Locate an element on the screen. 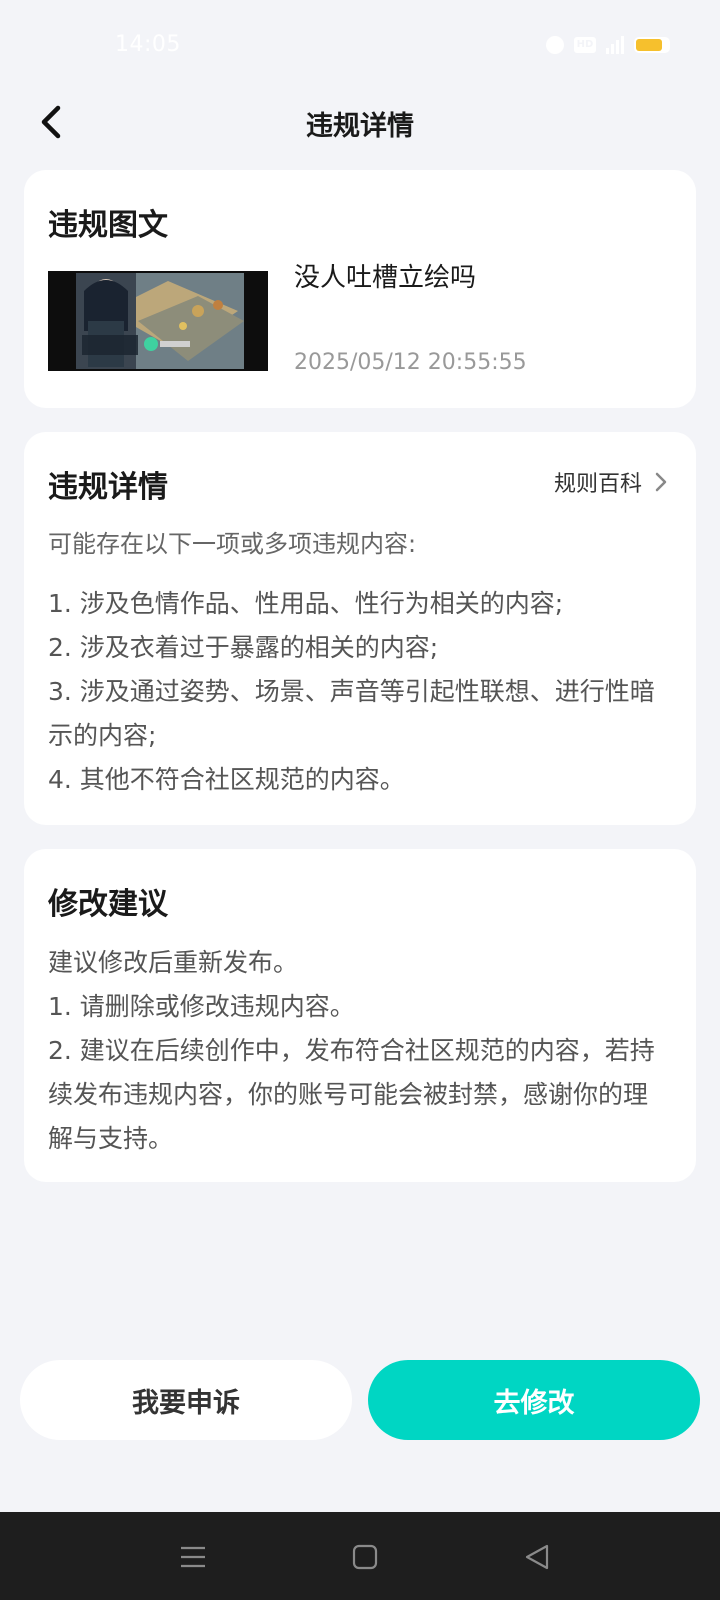 The image size is (720, 1600). post-thumbnail is located at coordinates (158, 321).